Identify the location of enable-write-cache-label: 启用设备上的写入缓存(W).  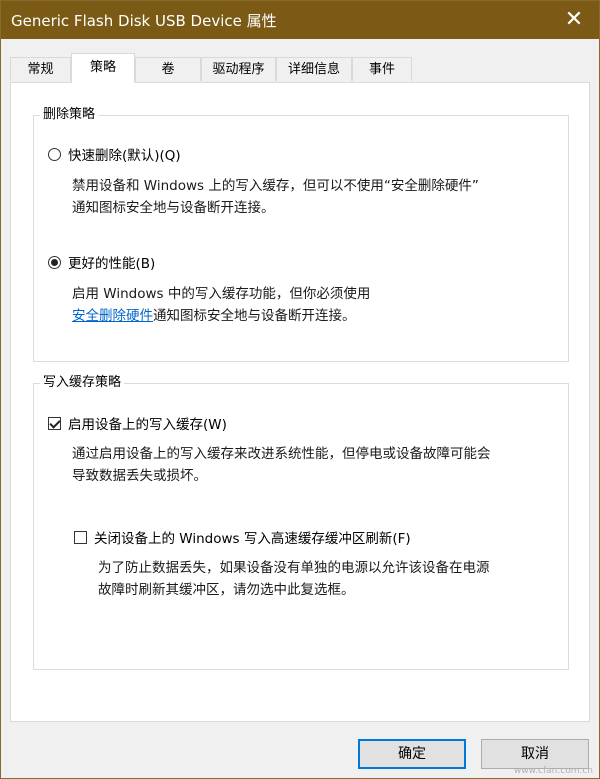
(147, 423).